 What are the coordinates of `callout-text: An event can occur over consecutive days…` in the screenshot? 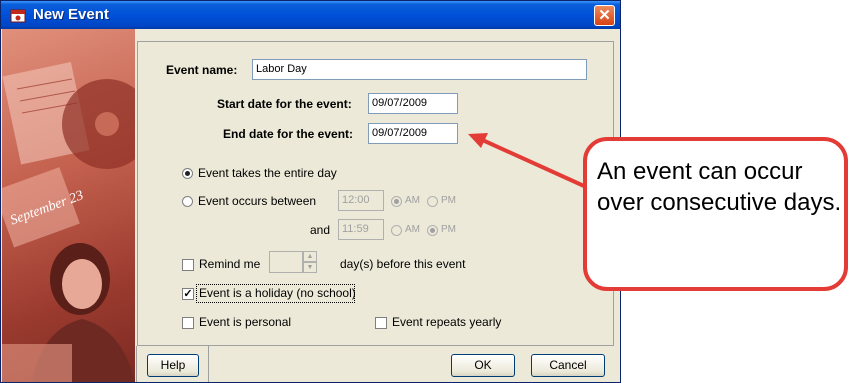 It's located at (719, 187).